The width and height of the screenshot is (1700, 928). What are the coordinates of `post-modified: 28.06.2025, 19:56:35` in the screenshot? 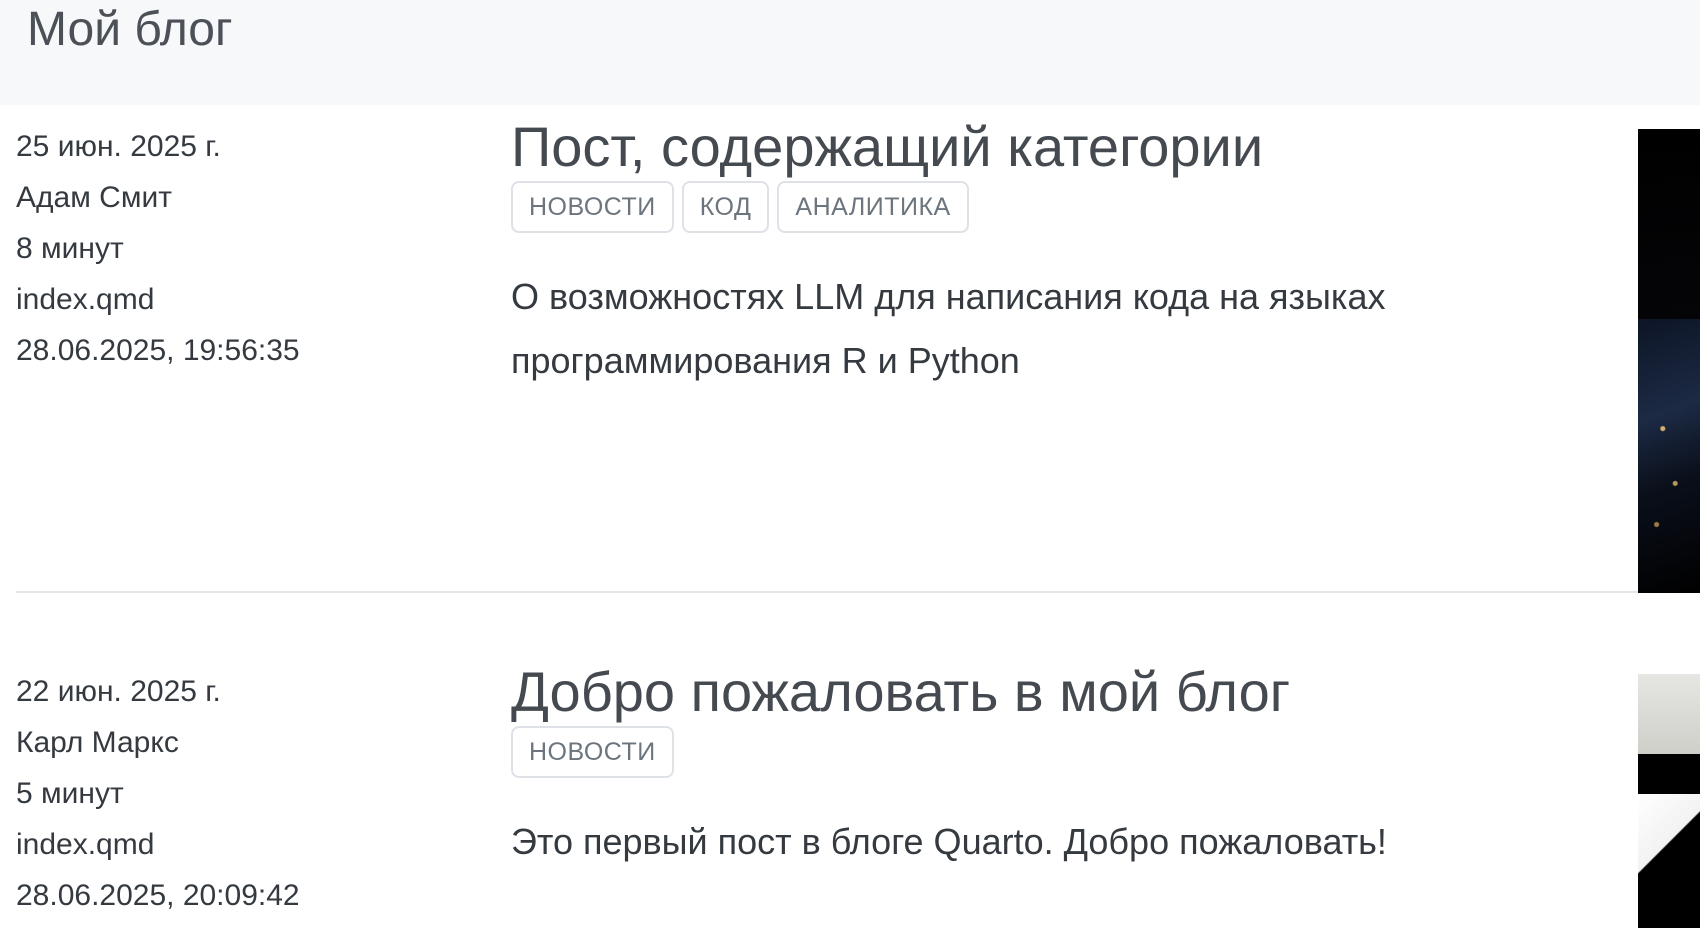 It's located at (158, 350).